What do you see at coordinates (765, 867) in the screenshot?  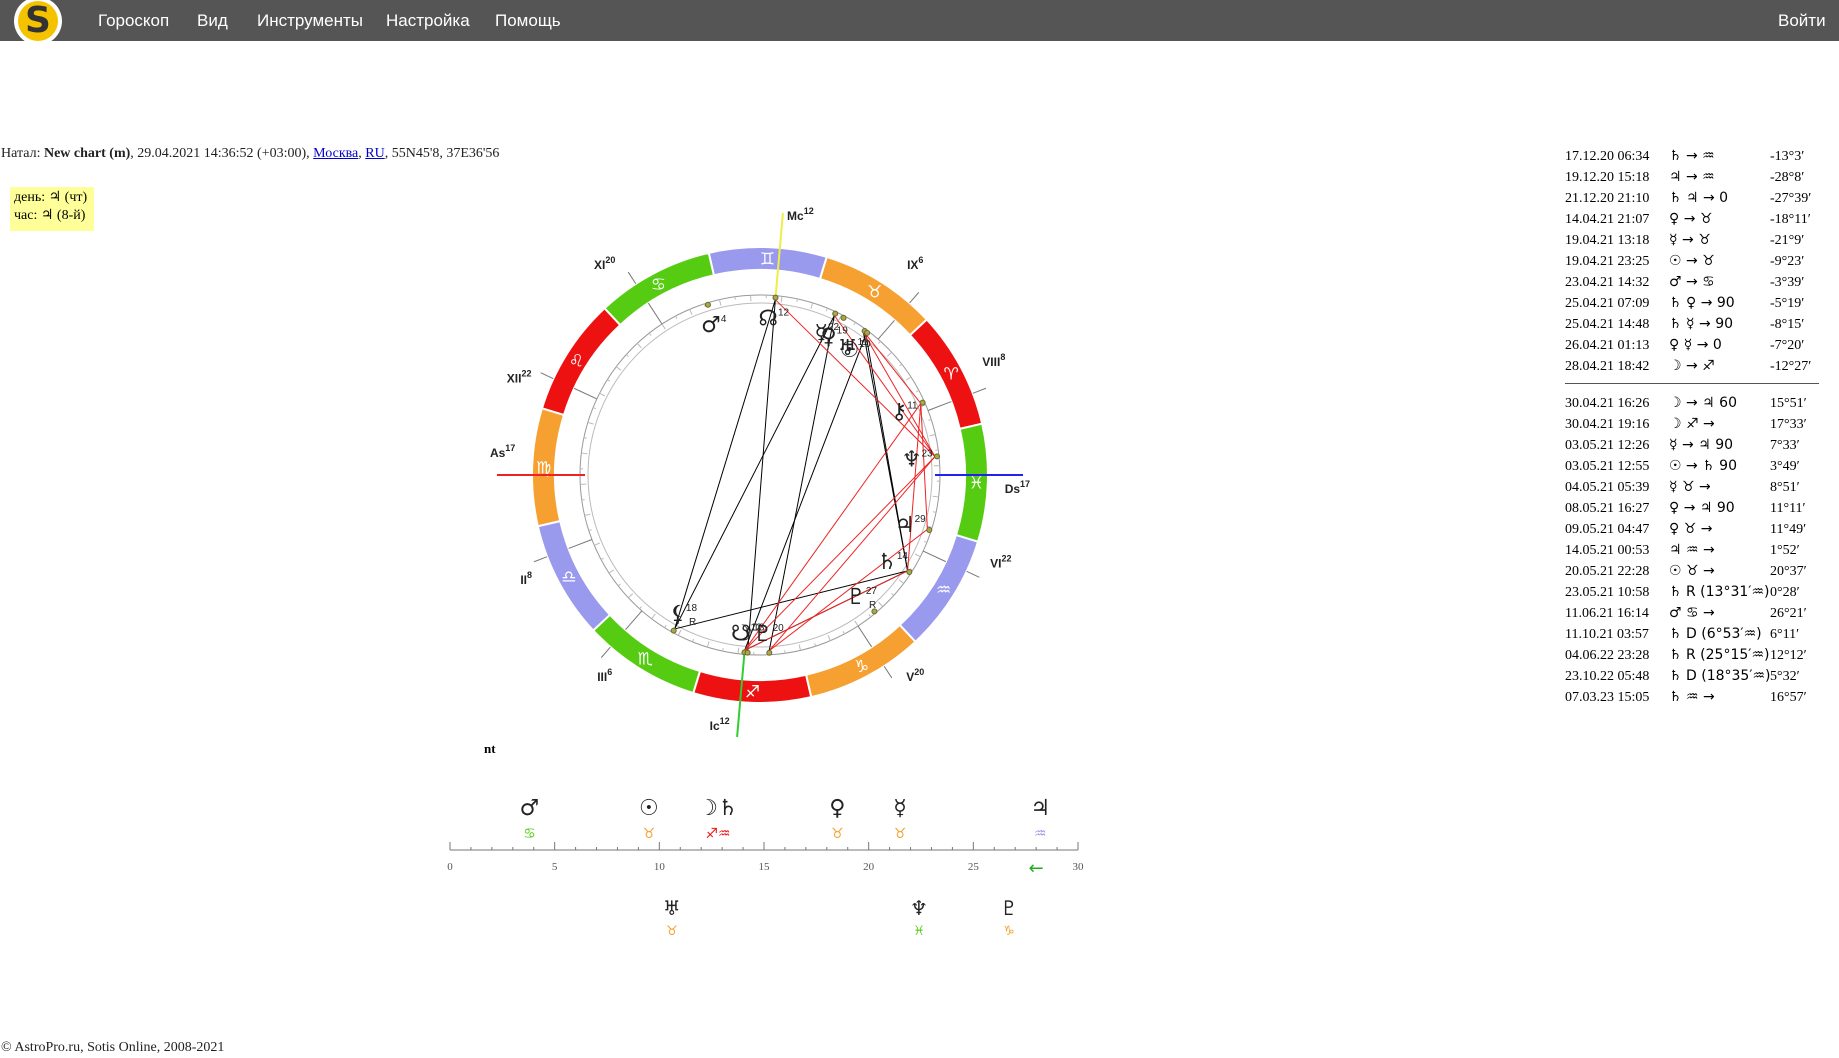 I see `degree-scale: 0 5 10 15 20 25 30 ← ♂ ♋ ☉ ♉ ☽♄ ♐♒ ♀ ♉ ☿ ♉ ♃ ♒ ♅ ♉ ♆ ♓ ♇ ♑` at bounding box center [765, 867].